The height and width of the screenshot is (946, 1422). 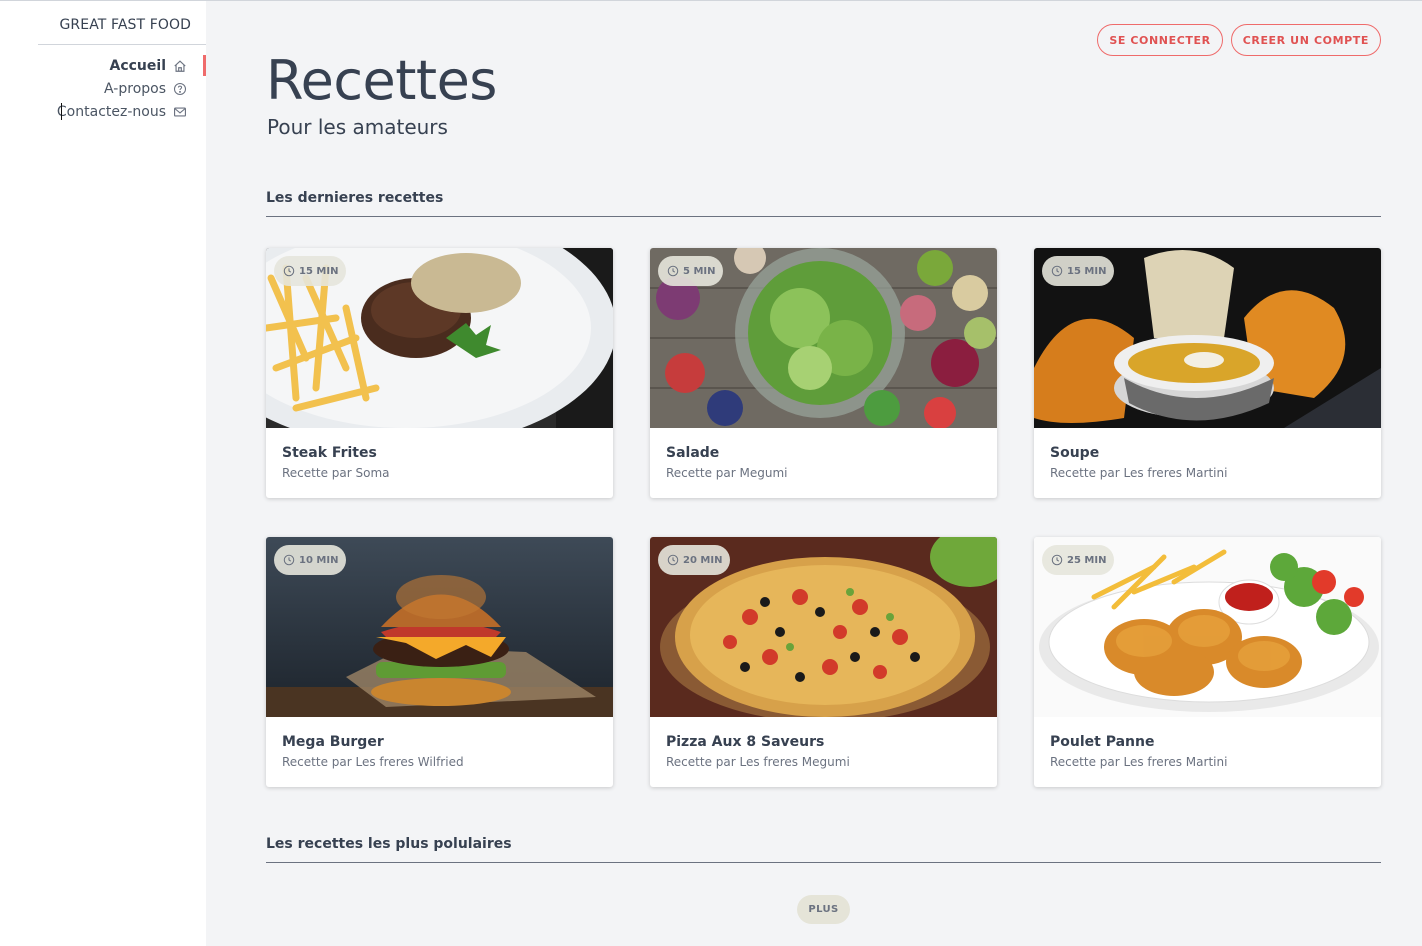 I want to click on recipe-title: Salade, so click(x=693, y=453).